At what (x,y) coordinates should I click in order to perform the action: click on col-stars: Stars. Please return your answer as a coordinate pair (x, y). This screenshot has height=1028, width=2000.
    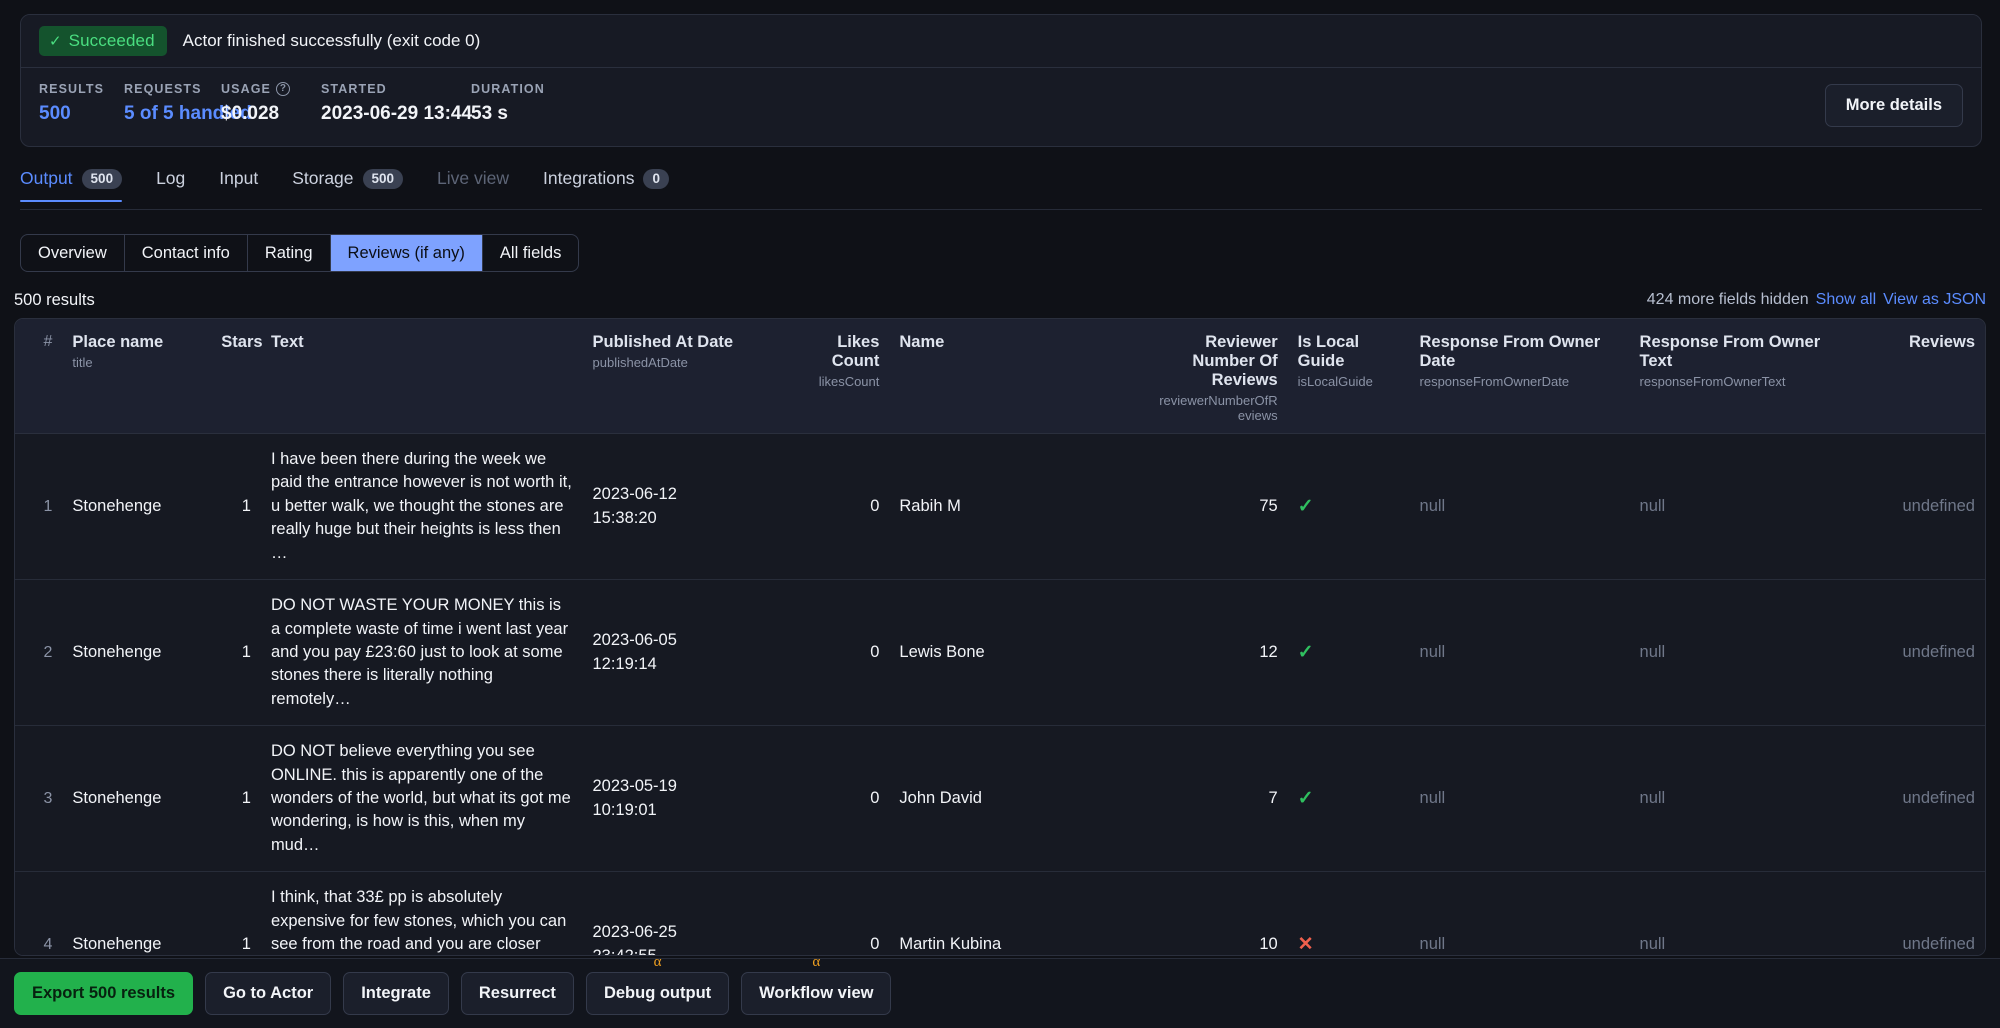
    Looking at the image, I should click on (237, 376).